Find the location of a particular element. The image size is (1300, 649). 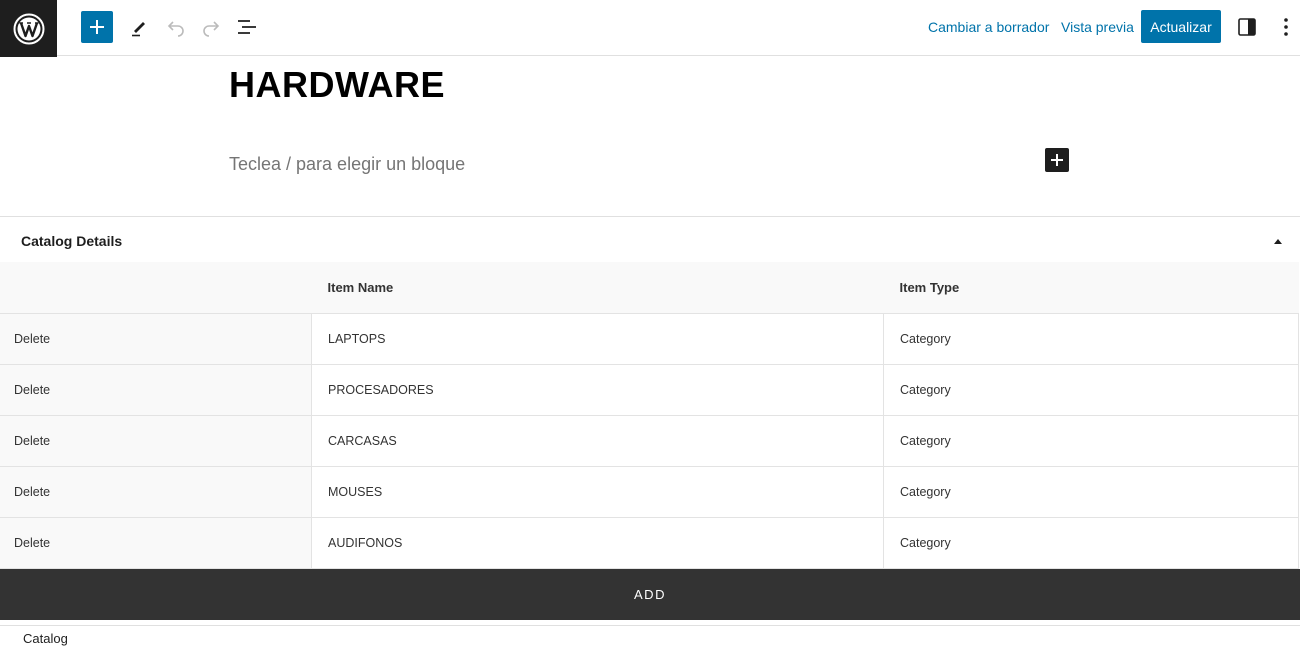

more-vertical-icon is located at coordinates (1286, 27).